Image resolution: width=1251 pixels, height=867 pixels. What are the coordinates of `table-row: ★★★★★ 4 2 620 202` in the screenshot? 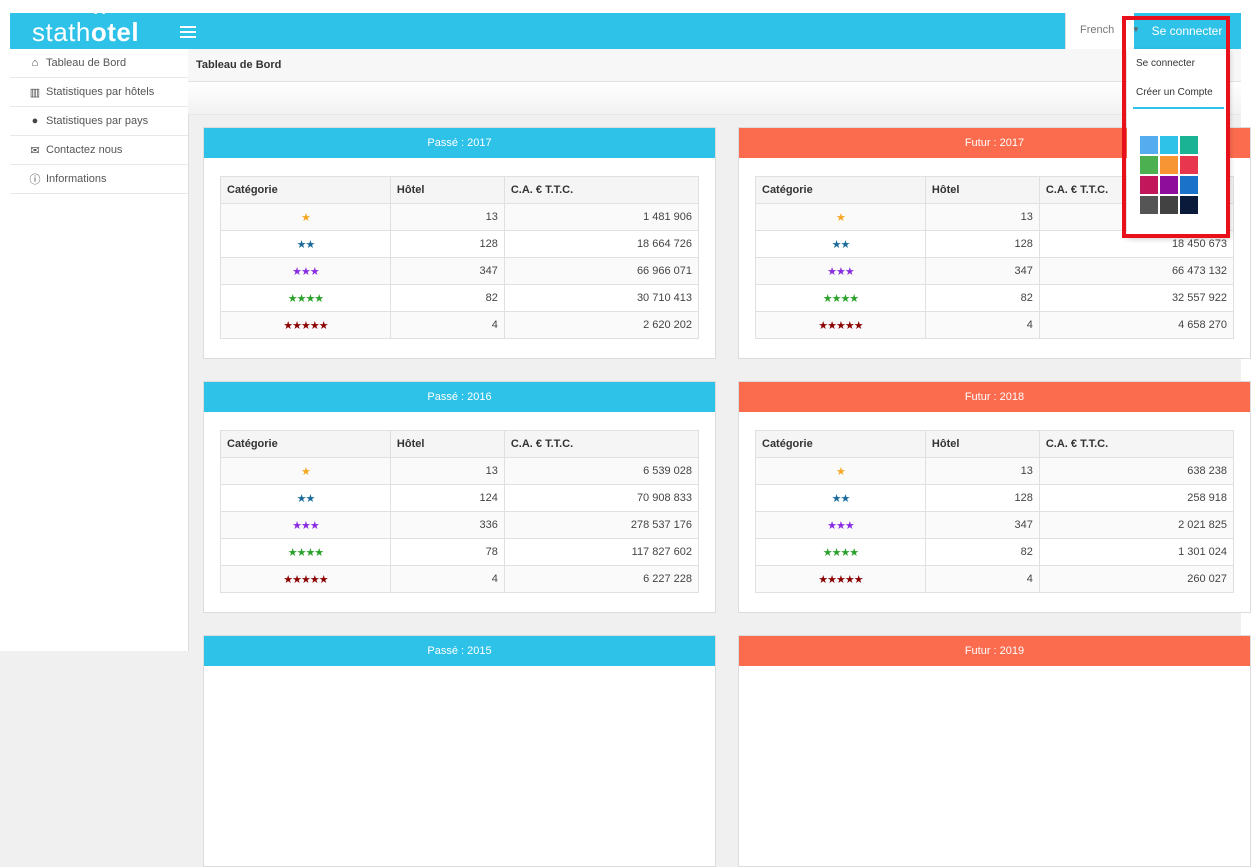 It's located at (460, 325).